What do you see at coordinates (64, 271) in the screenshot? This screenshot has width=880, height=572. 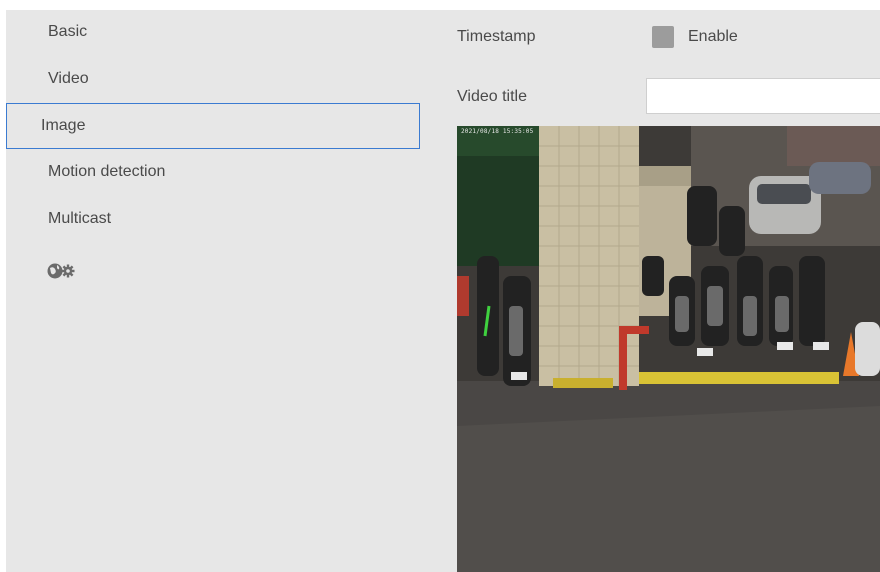 I see `globe-gear-icon` at bounding box center [64, 271].